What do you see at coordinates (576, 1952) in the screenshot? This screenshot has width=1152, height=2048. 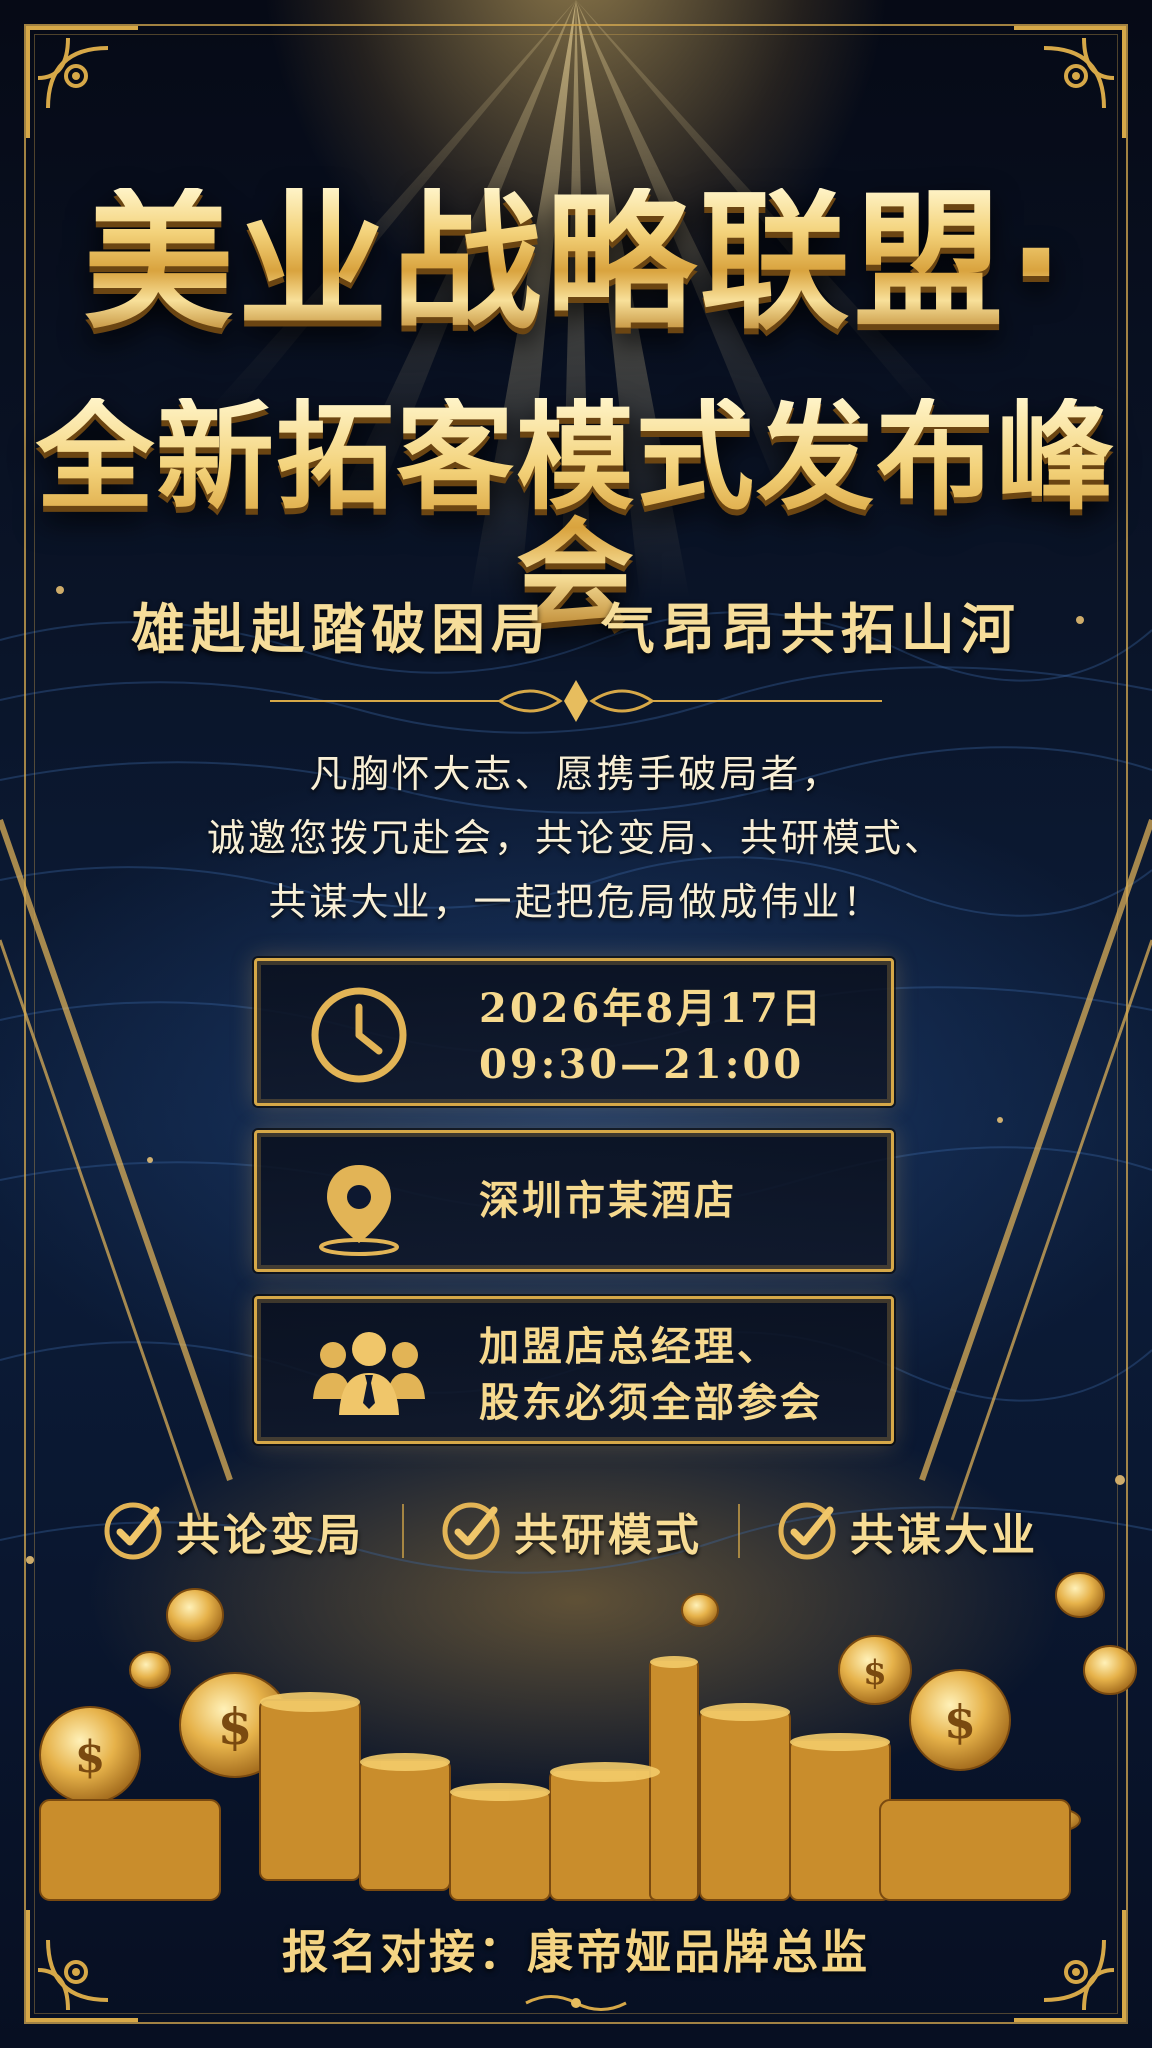 I see `registration-contact: 报名对接：康帝娅品牌总监` at bounding box center [576, 1952].